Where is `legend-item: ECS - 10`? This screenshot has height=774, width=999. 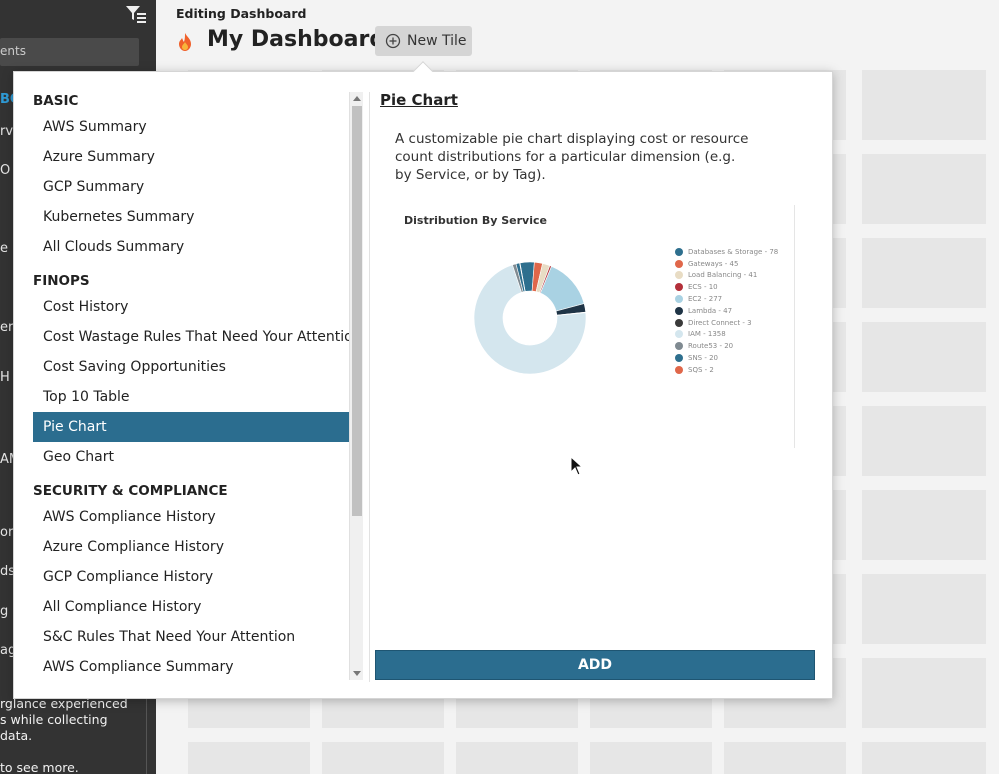
legend-item: ECS - 10 is located at coordinates (726, 287).